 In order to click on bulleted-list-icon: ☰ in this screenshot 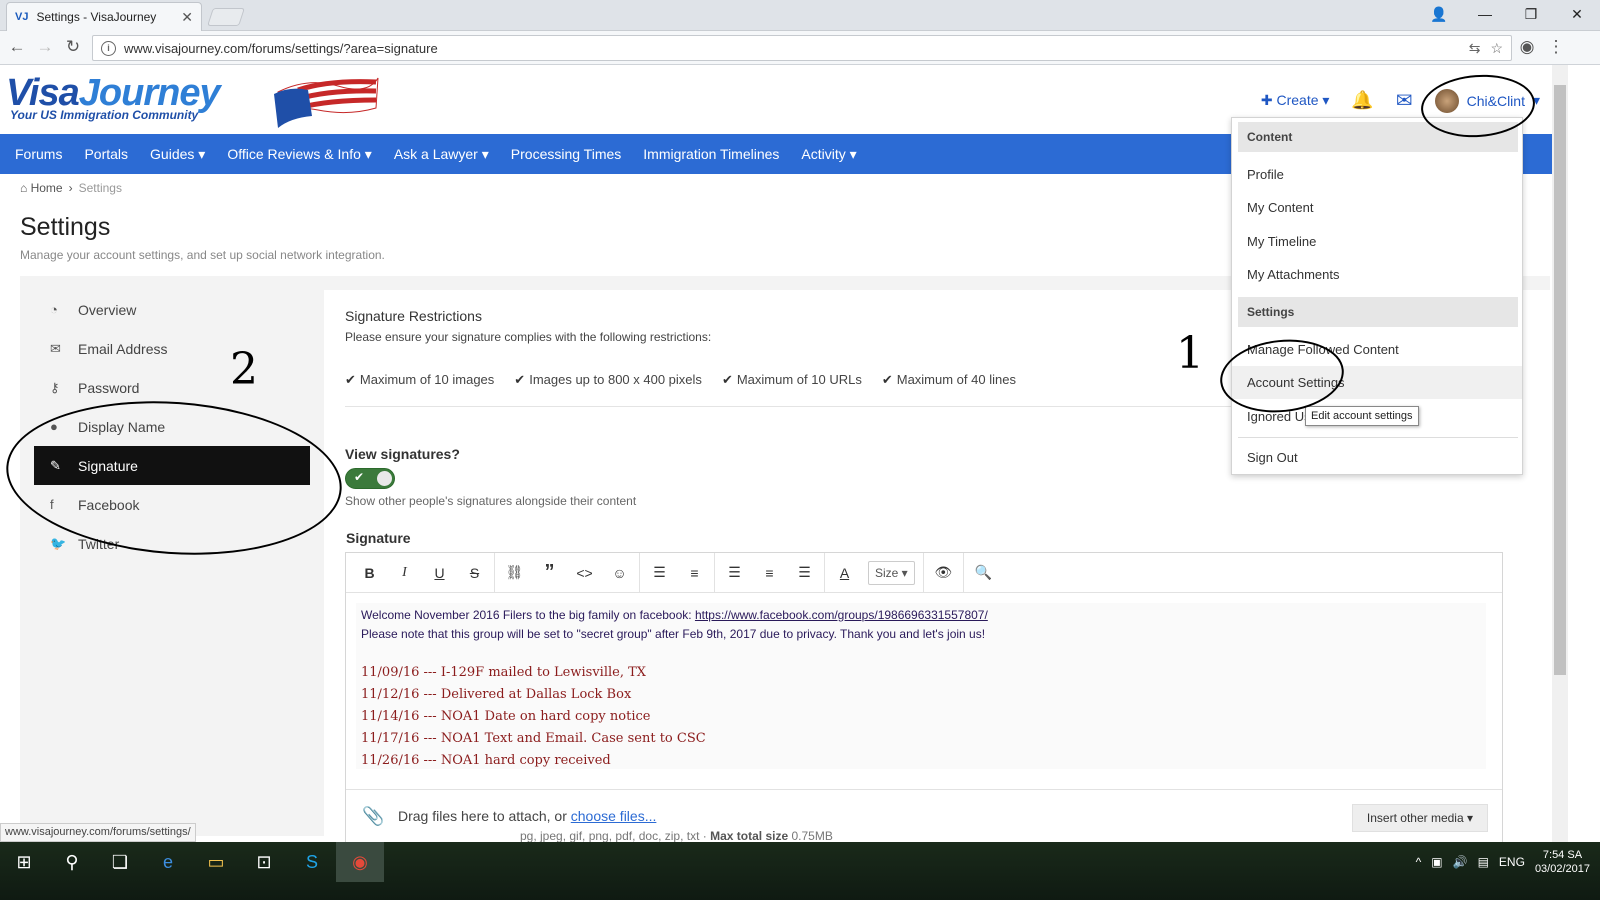, I will do `click(659, 572)`.